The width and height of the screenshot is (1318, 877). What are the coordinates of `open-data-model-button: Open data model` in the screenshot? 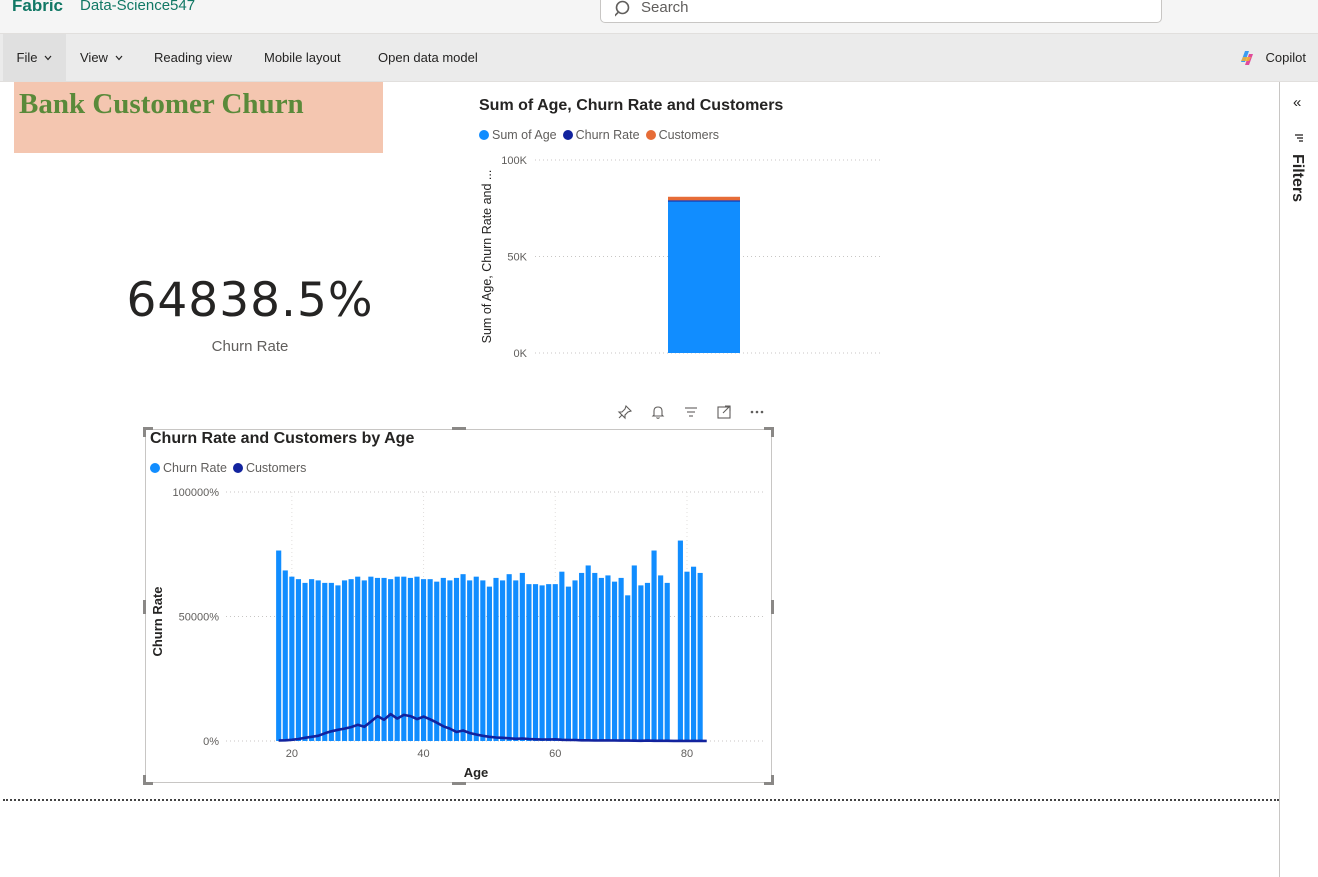 It's located at (428, 57).